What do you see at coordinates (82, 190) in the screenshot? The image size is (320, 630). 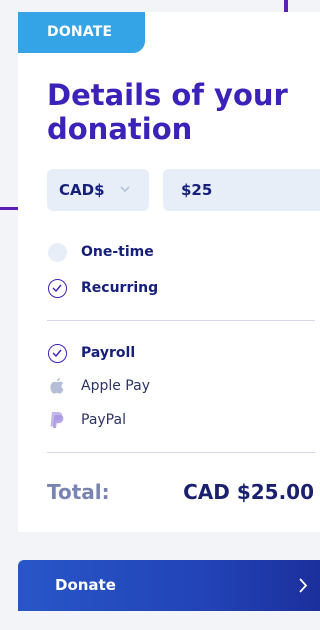 I see `currency-value: CAD$` at bounding box center [82, 190].